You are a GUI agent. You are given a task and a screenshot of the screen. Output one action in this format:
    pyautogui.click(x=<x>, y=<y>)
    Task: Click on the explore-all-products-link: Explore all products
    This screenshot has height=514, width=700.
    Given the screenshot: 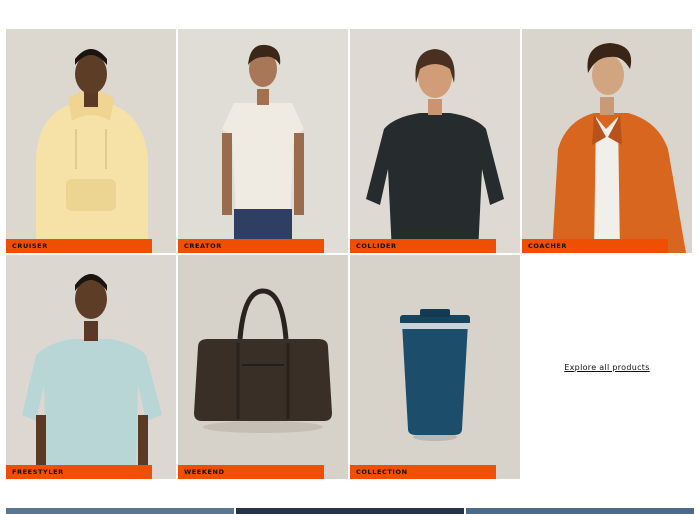 What is the action you would take?
    pyautogui.click(x=606, y=367)
    